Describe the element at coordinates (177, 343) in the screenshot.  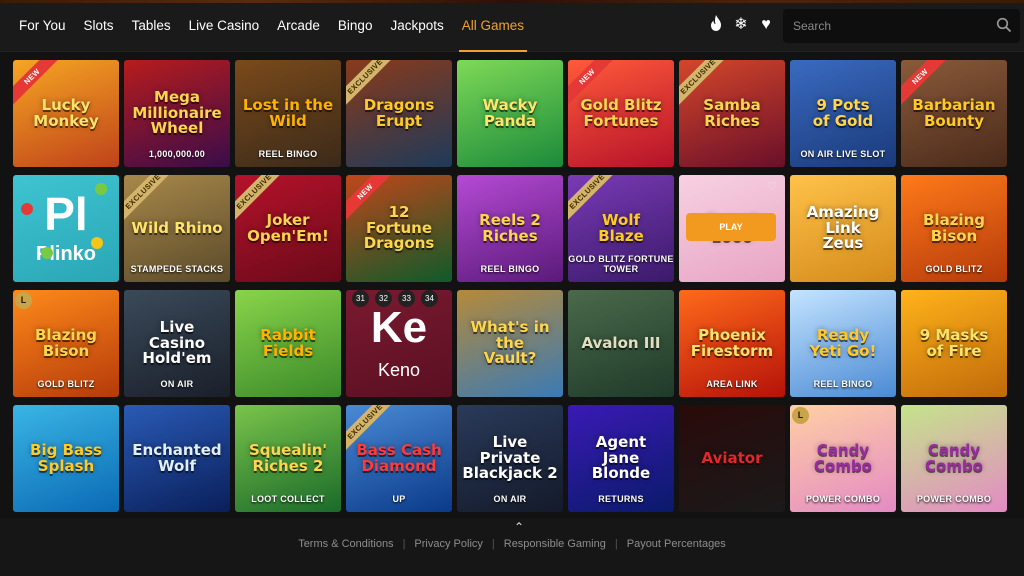
I see `game-tile: Live Casino Hold'em ON AIR` at that location.